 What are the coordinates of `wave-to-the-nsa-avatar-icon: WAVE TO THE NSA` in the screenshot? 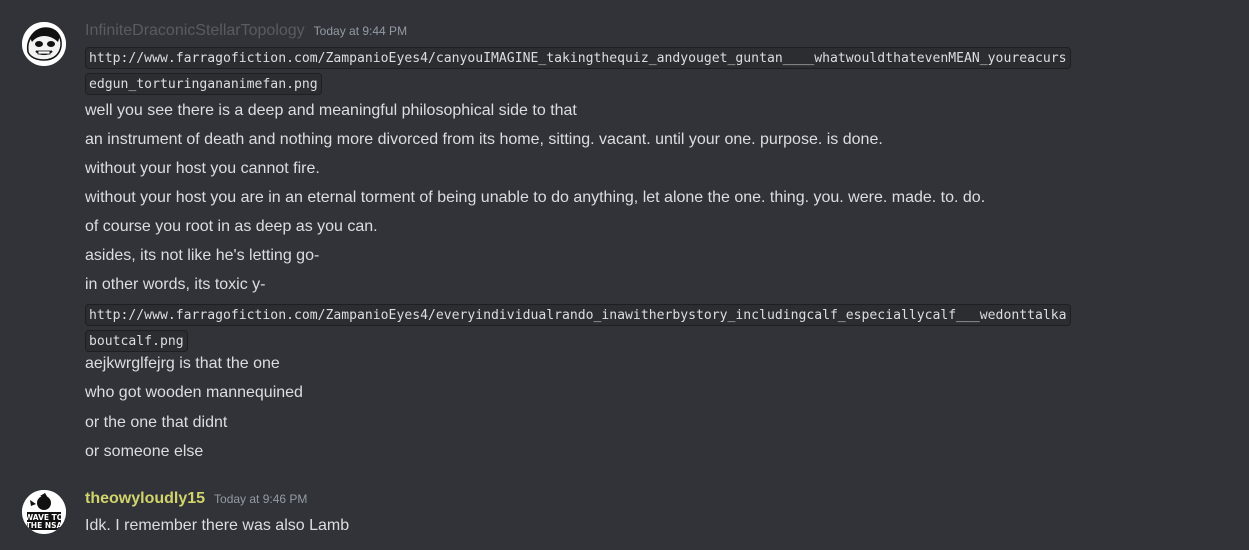 It's located at (44, 512).